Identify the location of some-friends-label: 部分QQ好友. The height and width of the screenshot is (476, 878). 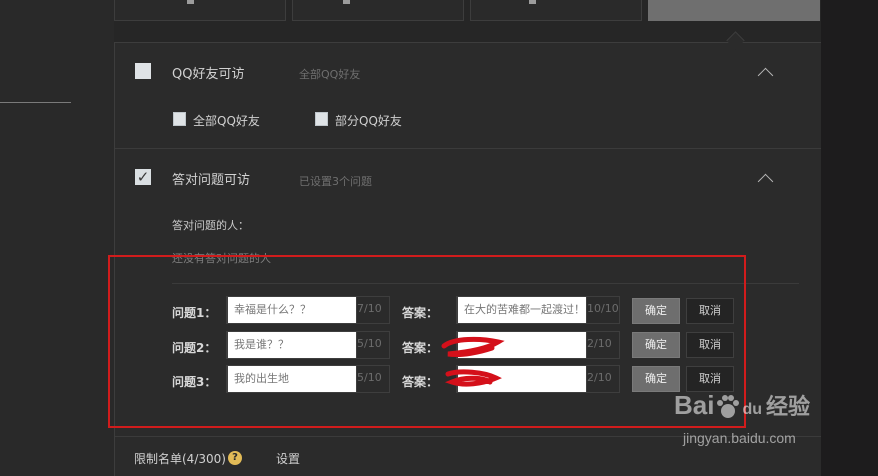
(368, 120).